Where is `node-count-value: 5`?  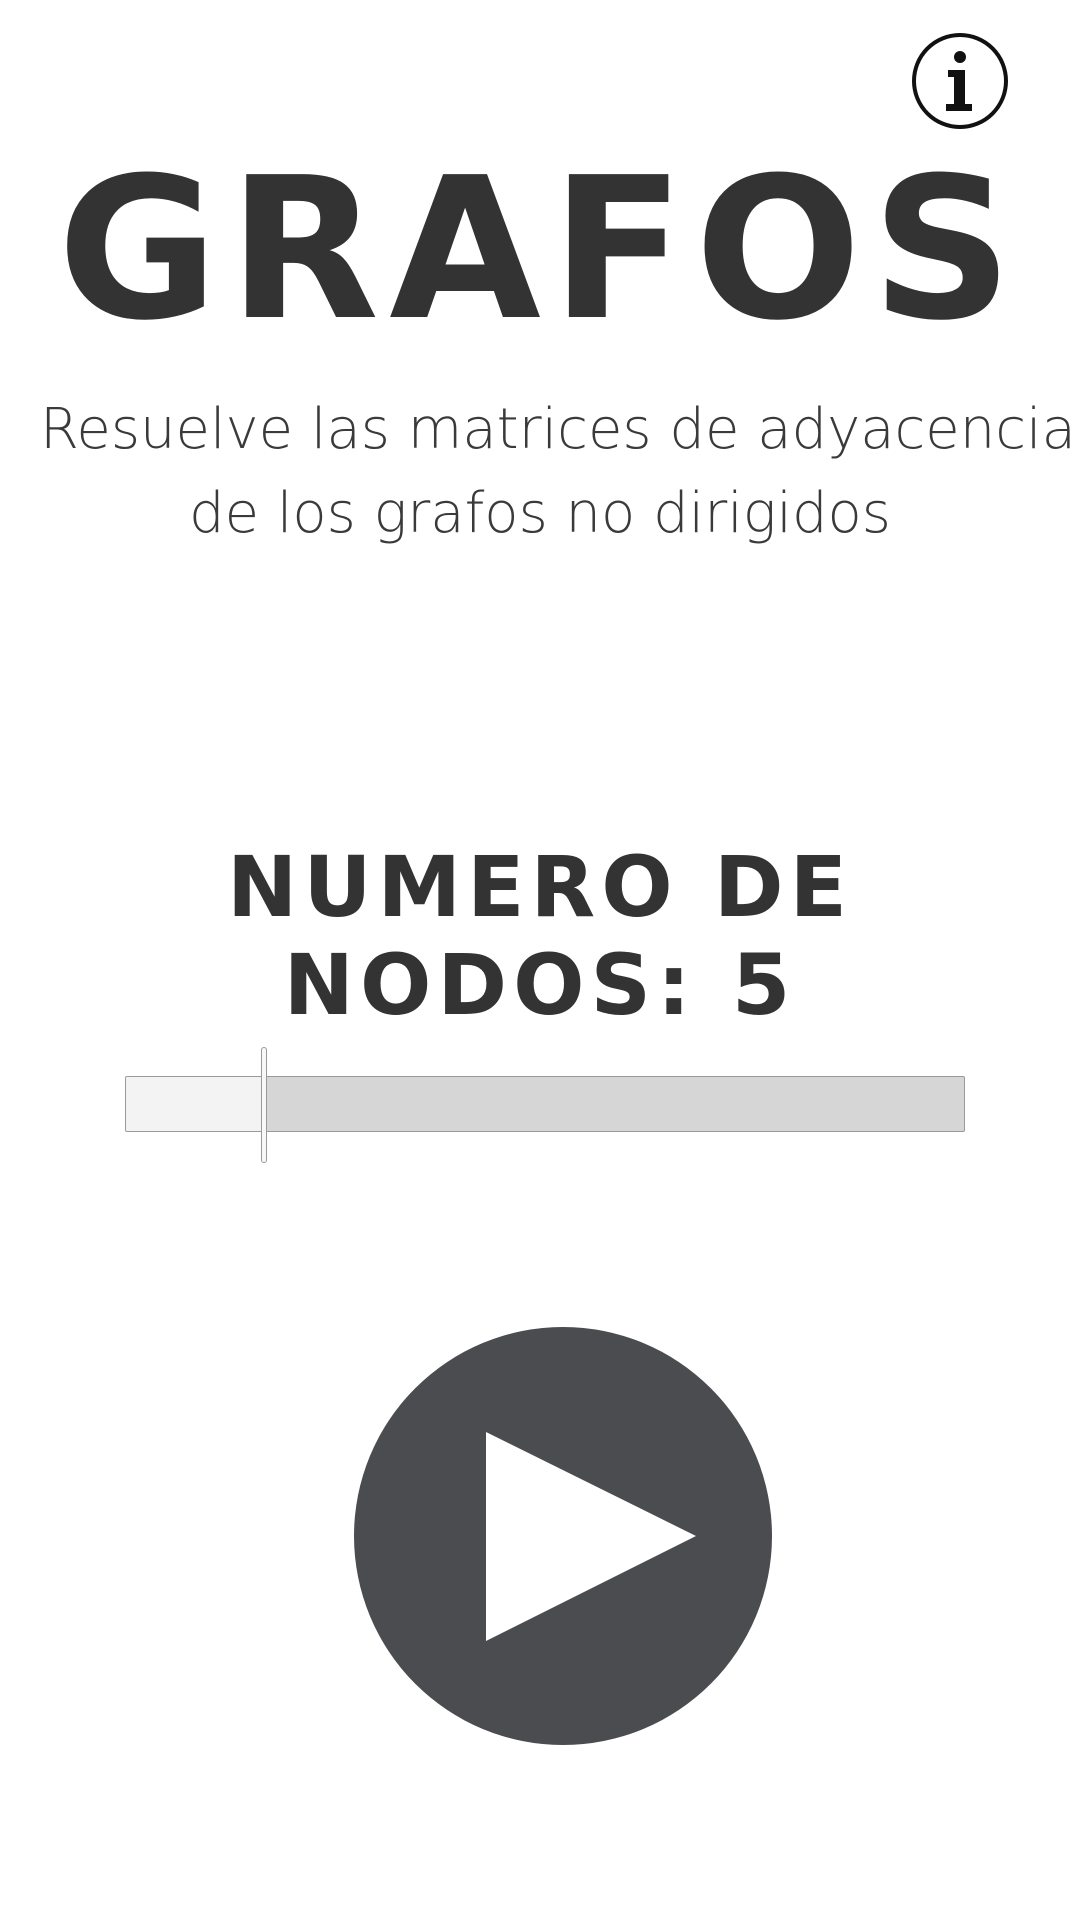 node-count-value: 5 is located at coordinates (764, 985).